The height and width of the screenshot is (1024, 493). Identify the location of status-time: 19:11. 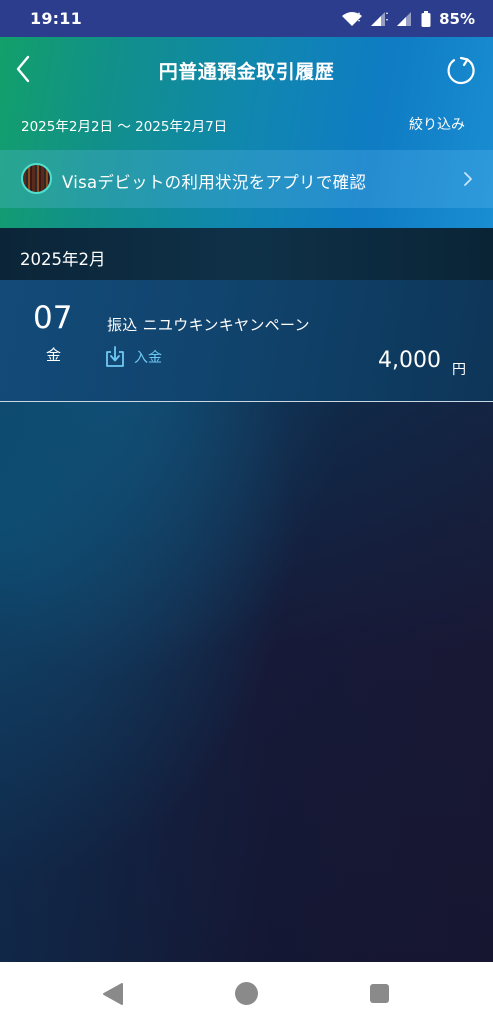
(56, 18).